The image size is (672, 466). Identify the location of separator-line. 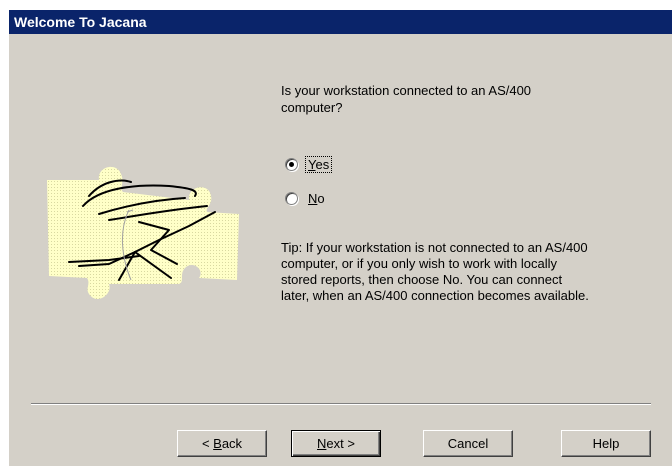
(341, 404).